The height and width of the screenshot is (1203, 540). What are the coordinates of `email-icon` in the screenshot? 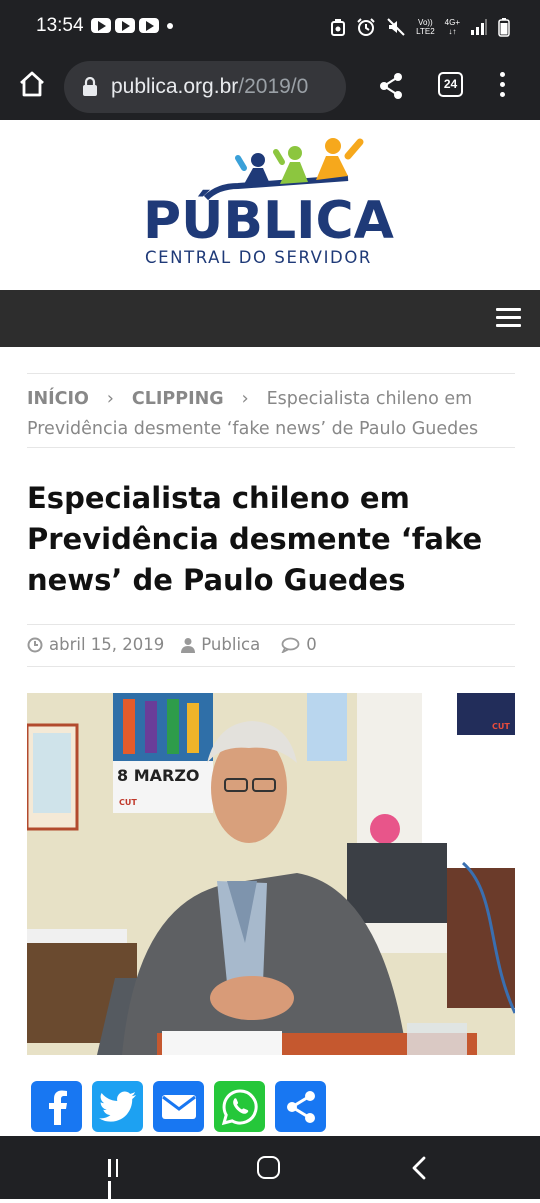 It's located at (178, 1106).